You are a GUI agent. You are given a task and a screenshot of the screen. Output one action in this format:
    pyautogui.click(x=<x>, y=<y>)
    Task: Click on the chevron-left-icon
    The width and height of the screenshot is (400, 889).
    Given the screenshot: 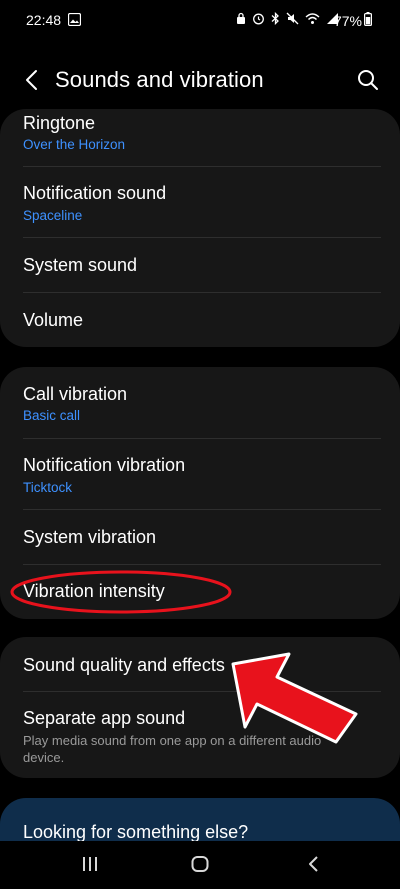 What is the action you would take?
    pyautogui.click(x=31, y=80)
    